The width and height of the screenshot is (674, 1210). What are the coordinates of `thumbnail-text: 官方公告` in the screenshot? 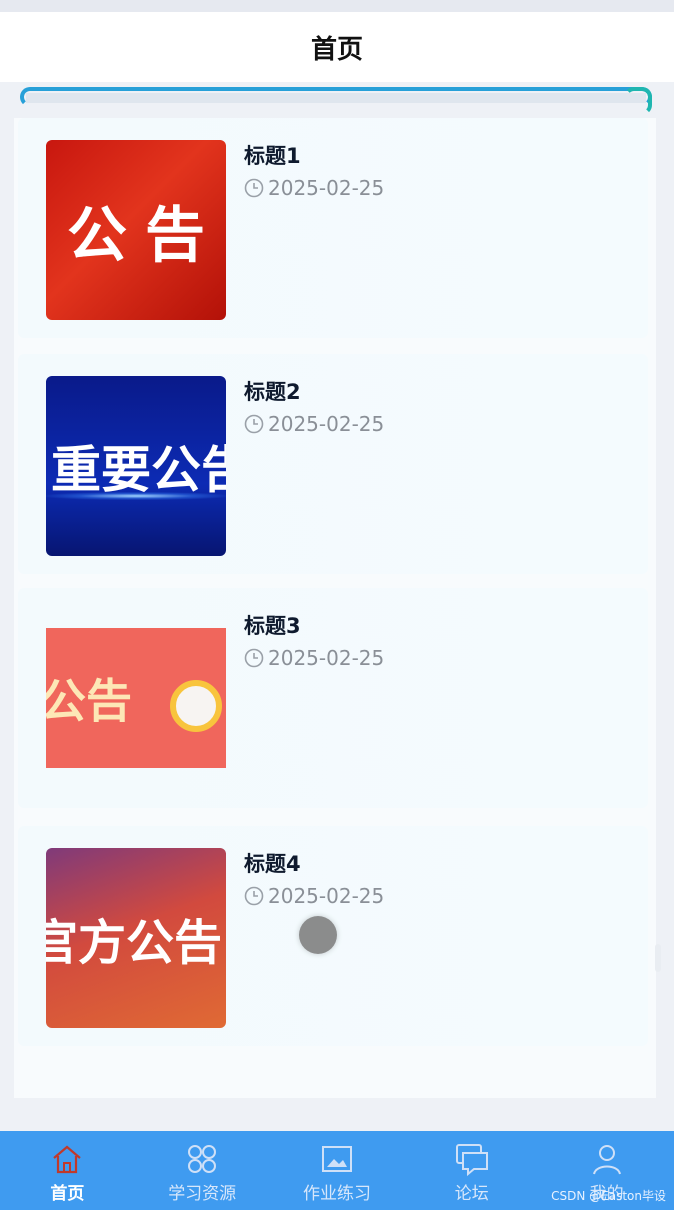 It's located at (134, 943).